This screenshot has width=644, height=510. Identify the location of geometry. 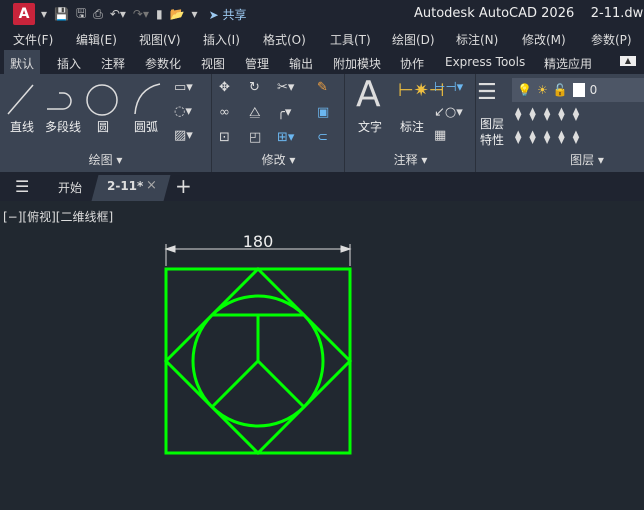
(258, 361).